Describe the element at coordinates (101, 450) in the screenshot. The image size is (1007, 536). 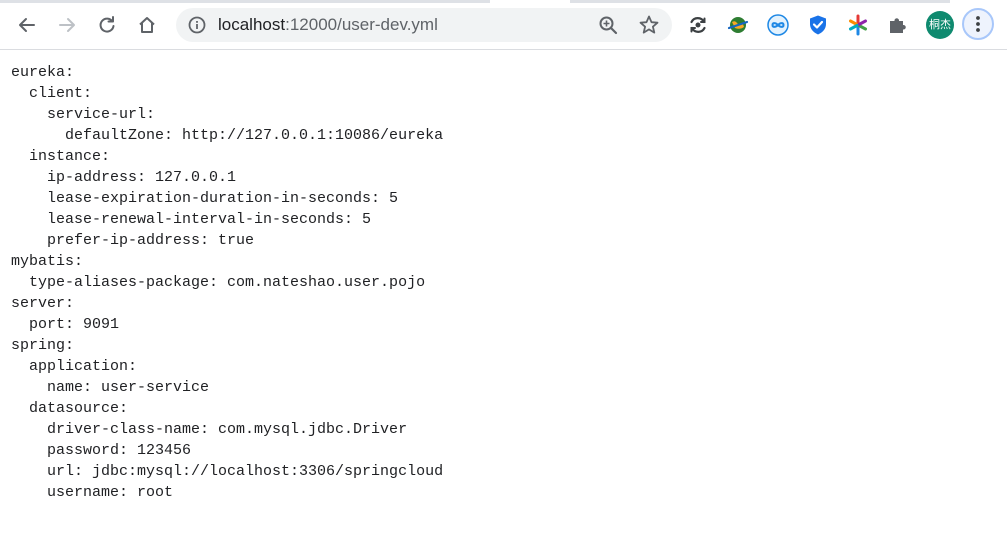
I see `yaml-line: password: 123456` at that location.